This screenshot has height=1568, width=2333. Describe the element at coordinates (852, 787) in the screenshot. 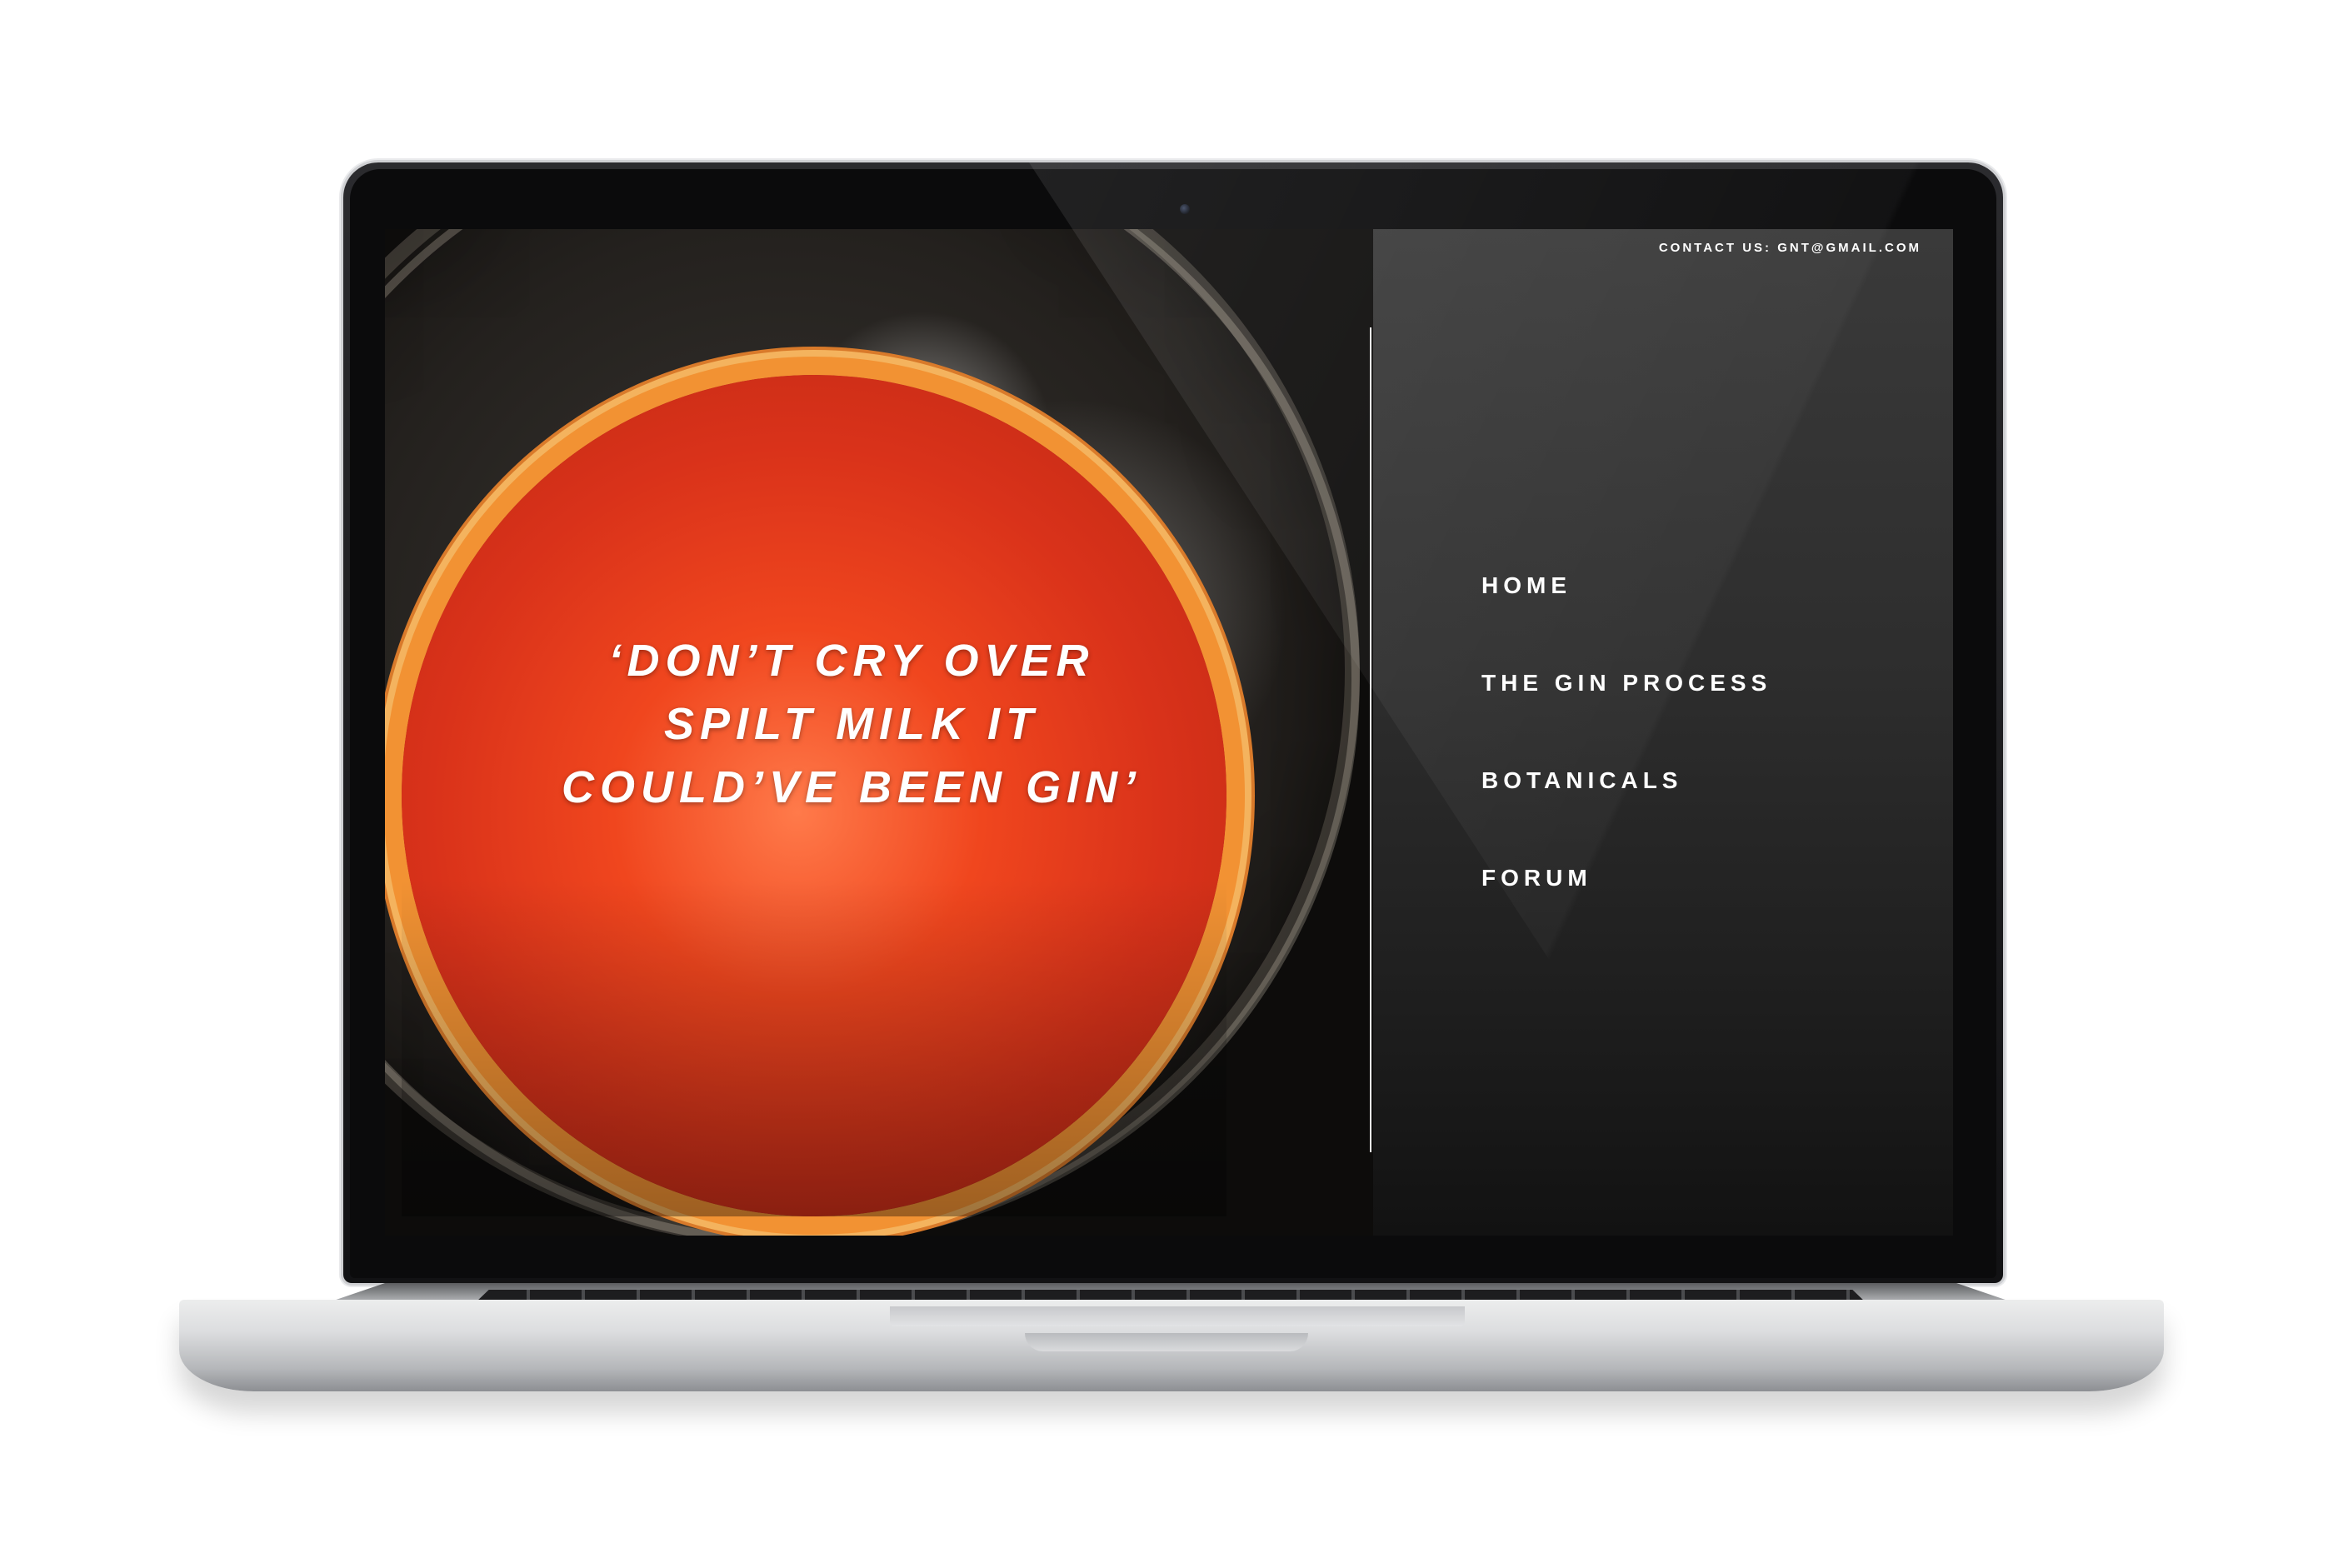

I see `quote-line-3: COULD’VE BEEN GIN’` at that location.